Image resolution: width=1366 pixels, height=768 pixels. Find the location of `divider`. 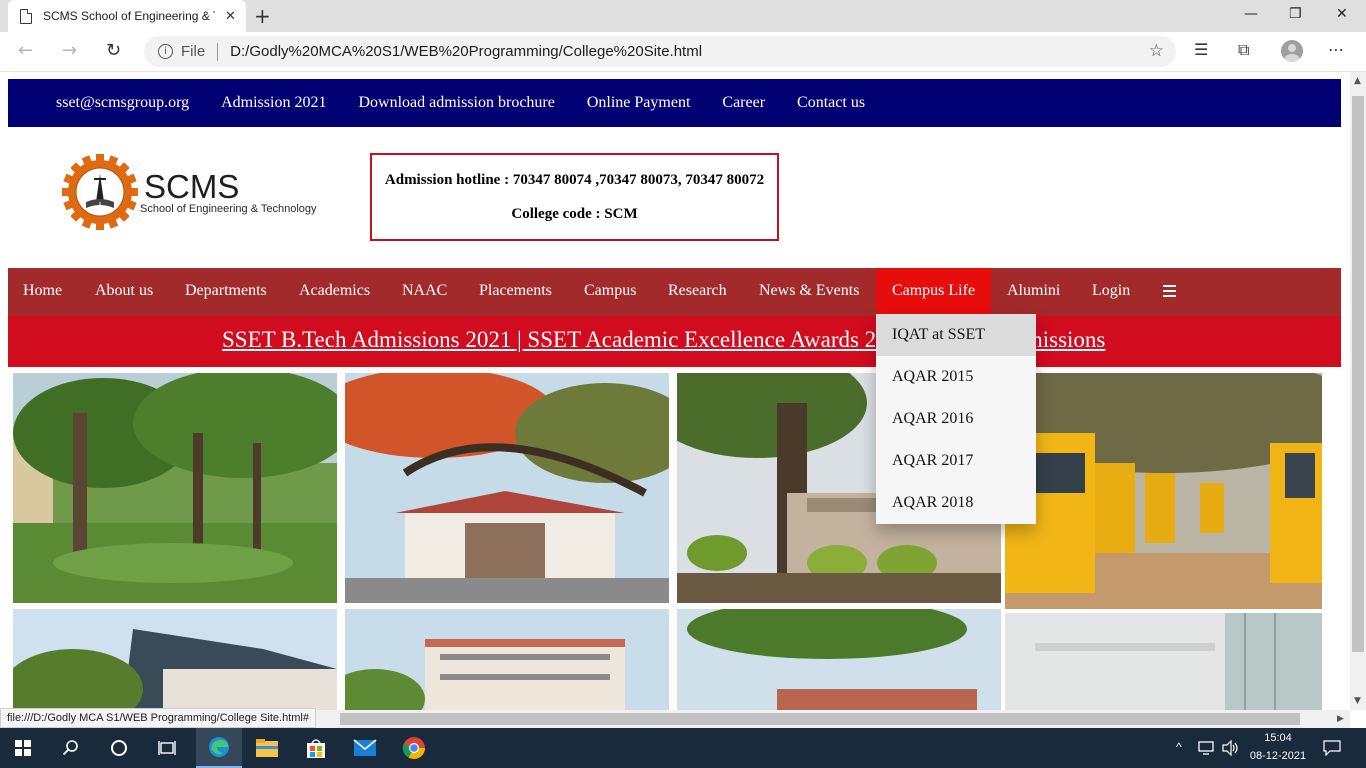

divider is located at coordinates (218, 51).